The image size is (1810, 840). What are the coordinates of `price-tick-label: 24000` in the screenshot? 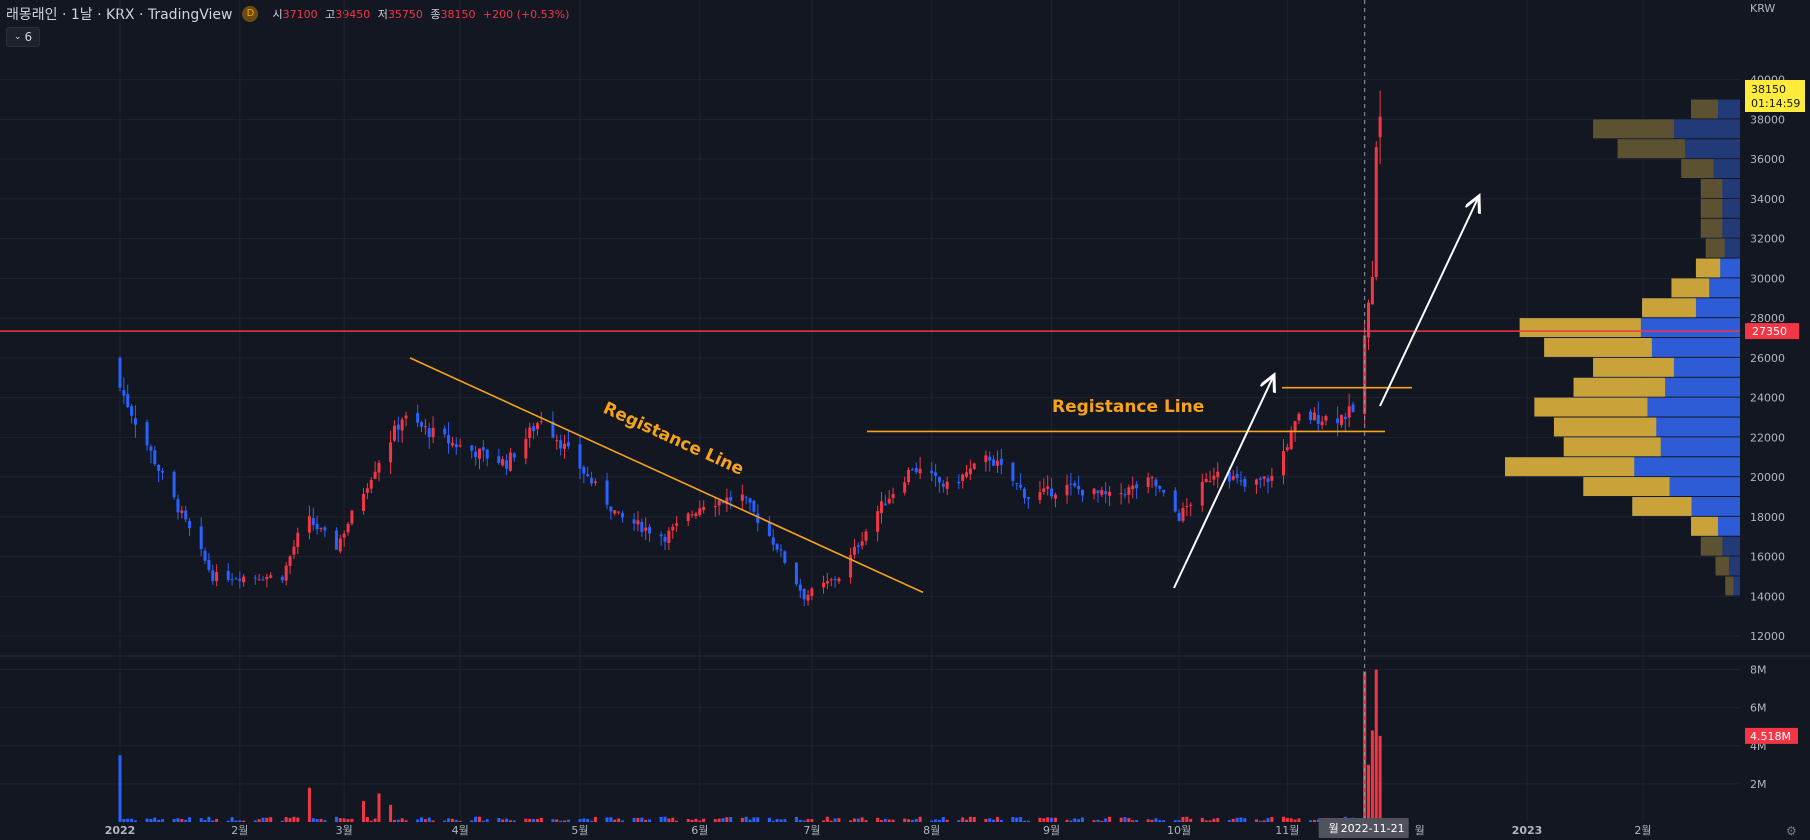 It's located at (1767, 398).